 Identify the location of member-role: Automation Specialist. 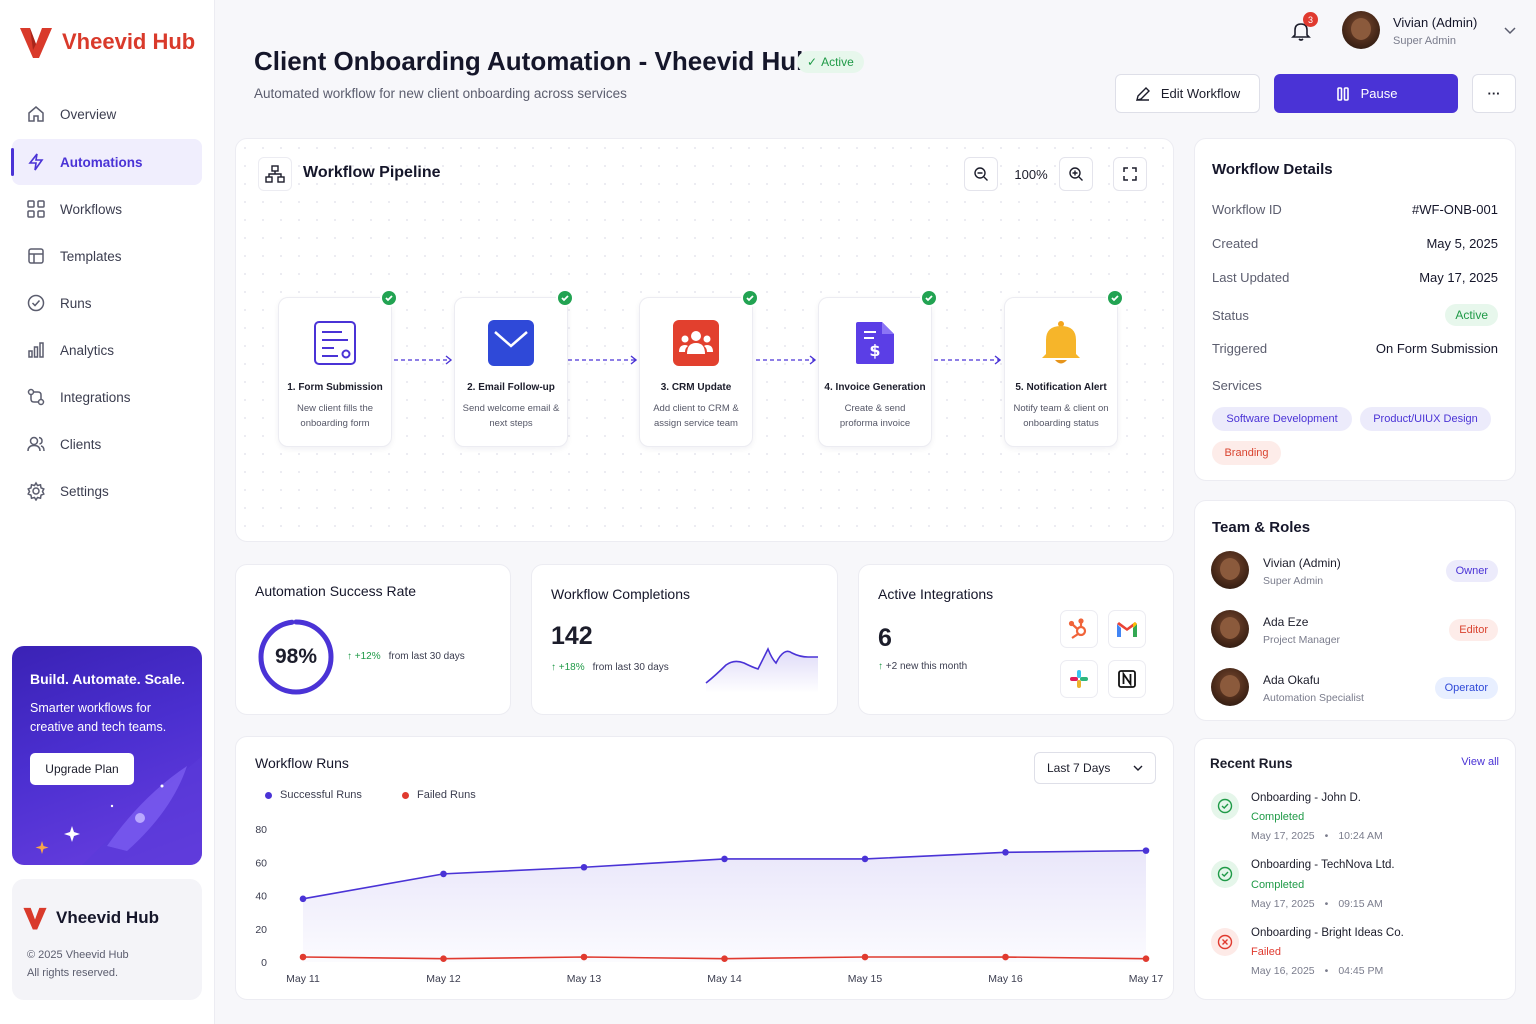
(1313, 698).